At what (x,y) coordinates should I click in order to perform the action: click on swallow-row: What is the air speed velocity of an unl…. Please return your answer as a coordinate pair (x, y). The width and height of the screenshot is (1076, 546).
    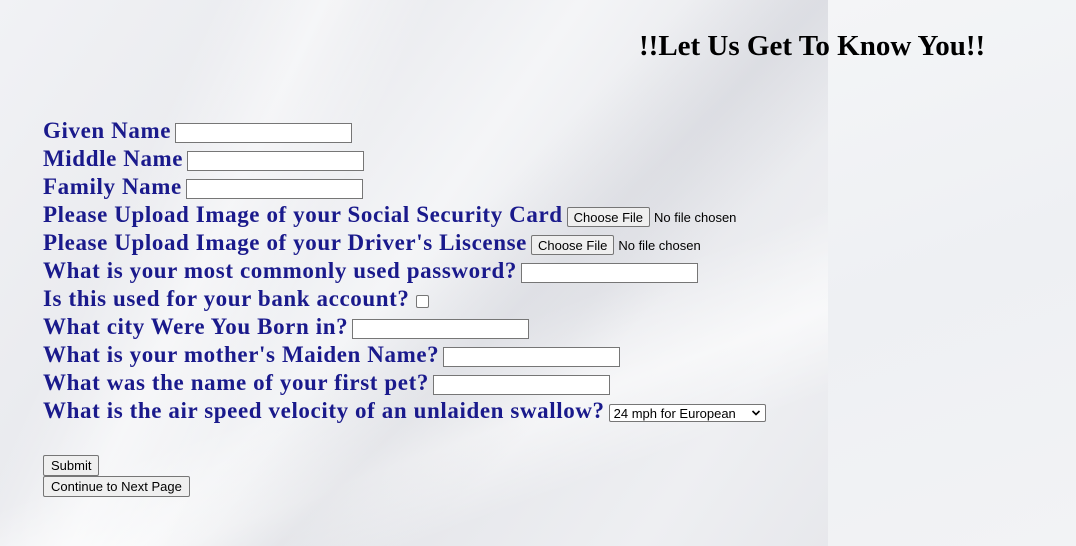
    Looking at the image, I should click on (404, 411).